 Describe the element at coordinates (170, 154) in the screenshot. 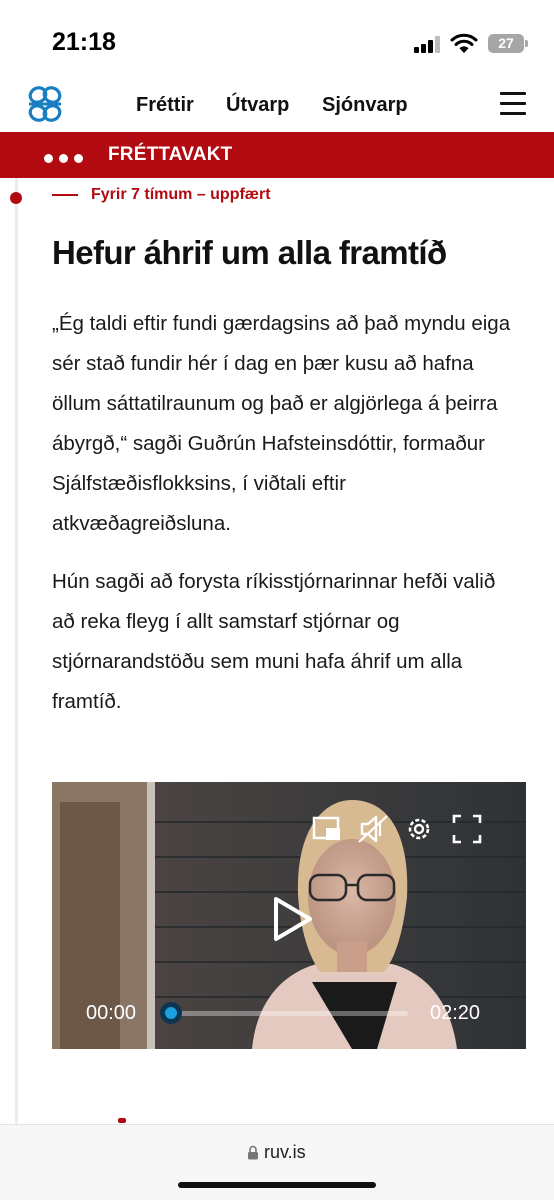

I see `live-banner-label: FRÉTTAVAKT` at that location.